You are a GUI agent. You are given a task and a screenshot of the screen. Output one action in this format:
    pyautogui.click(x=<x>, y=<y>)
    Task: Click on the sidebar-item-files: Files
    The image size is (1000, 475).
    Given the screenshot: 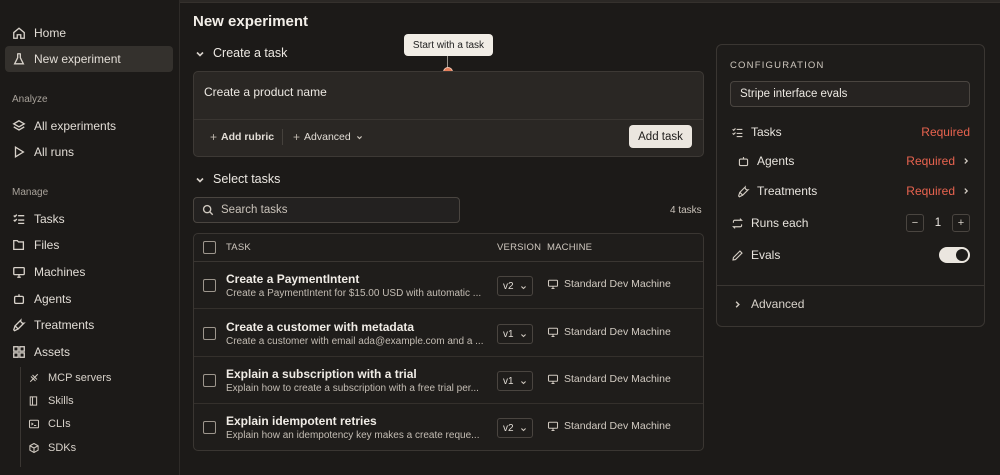 What is the action you would take?
    pyautogui.click(x=89, y=245)
    